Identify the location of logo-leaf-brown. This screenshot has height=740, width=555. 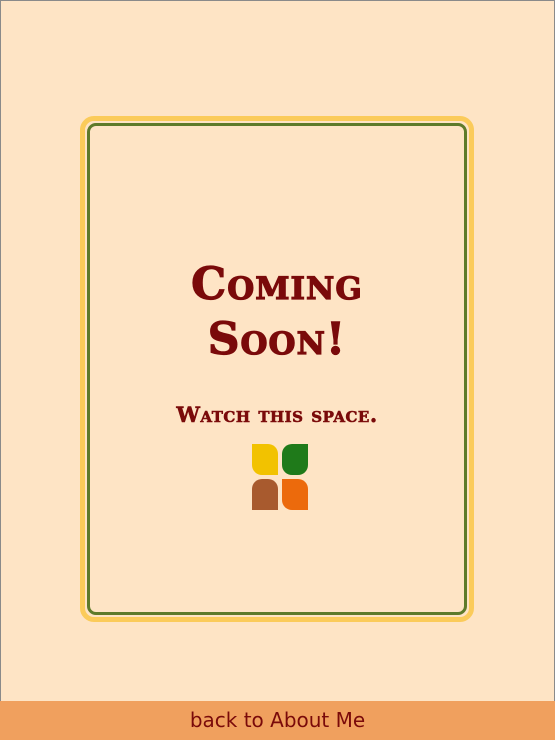
(265, 494).